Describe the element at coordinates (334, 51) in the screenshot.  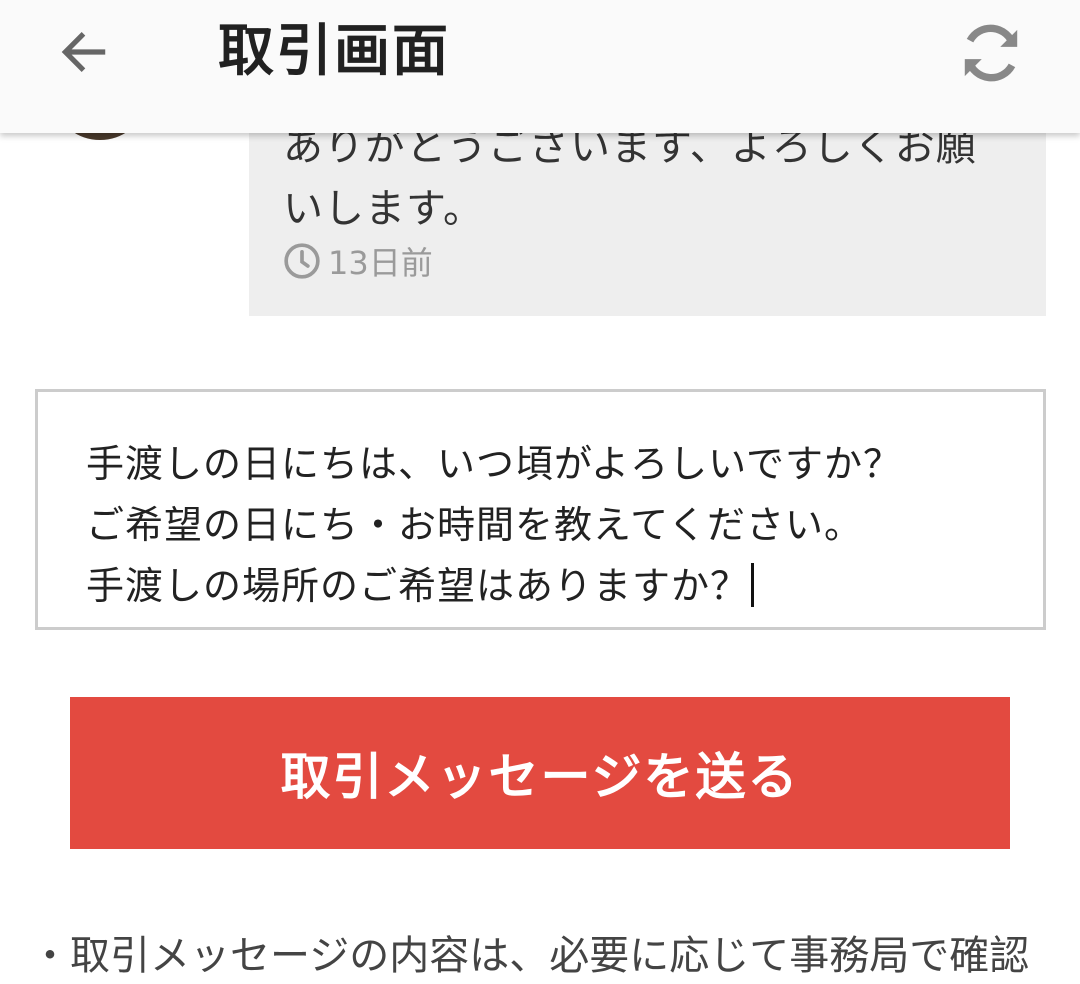
I see `page-title: 取引画面` at that location.